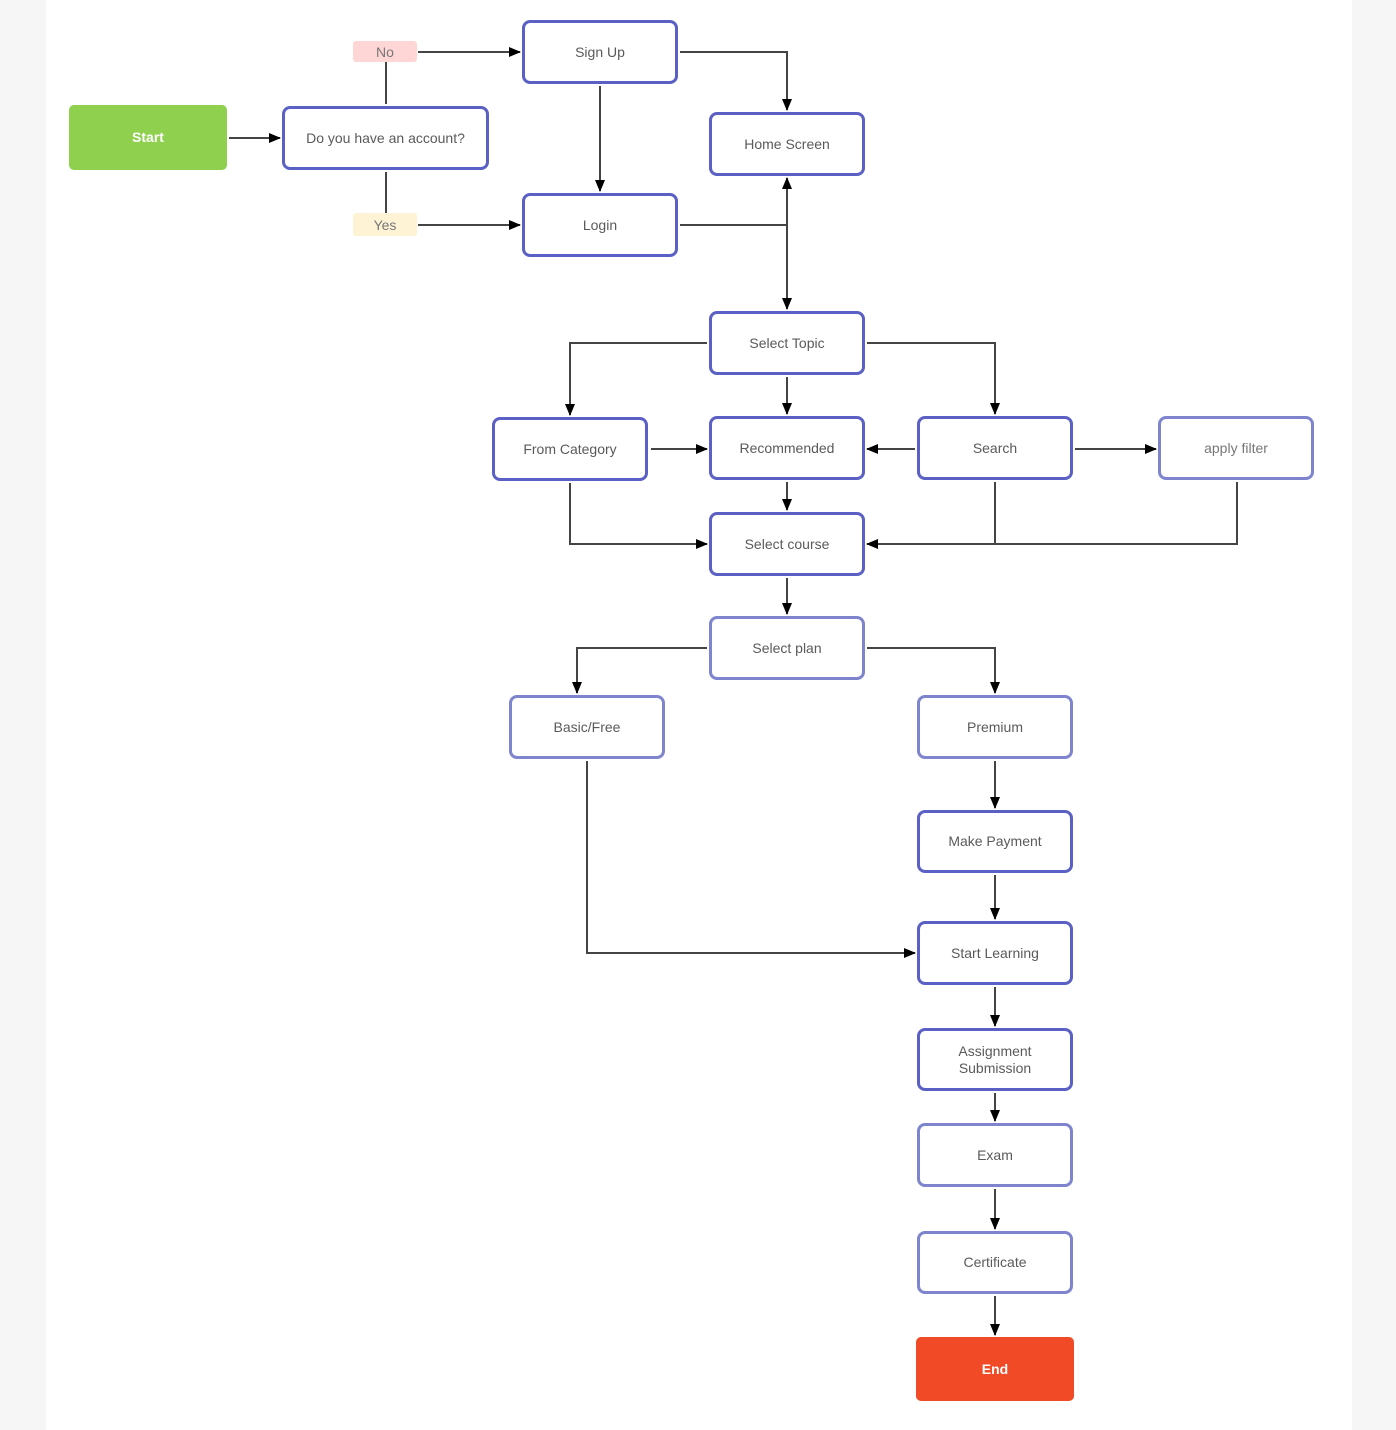 Image resolution: width=1396 pixels, height=1430 pixels. What do you see at coordinates (995, 1059) in the screenshot?
I see `assignment-submission-node: Assignment Submission` at bounding box center [995, 1059].